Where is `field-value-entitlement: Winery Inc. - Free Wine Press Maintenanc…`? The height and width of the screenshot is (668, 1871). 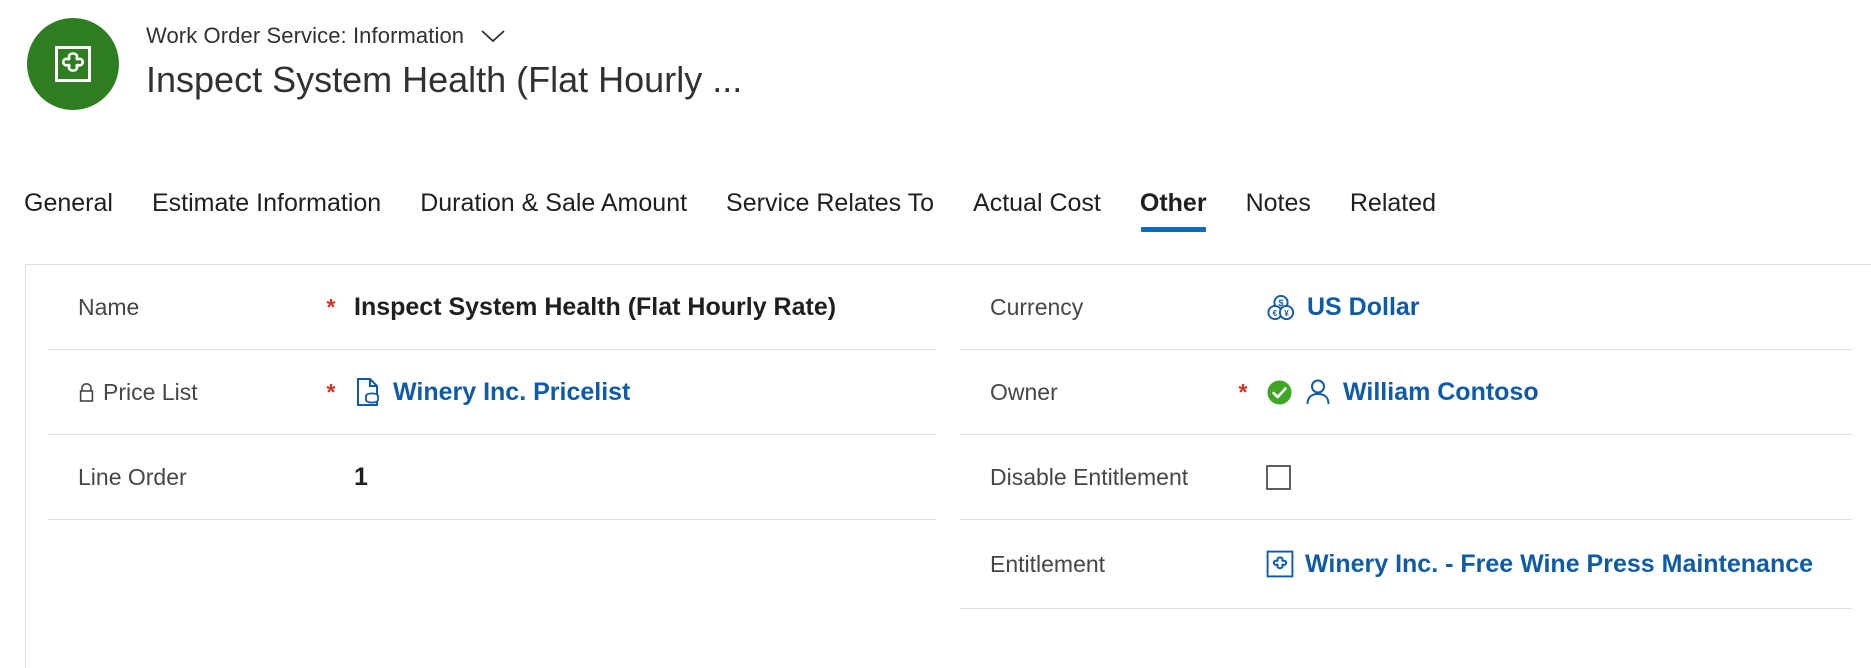
field-value-entitlement: Winery Inc. - Free Wine Press Maintenanc… is located at coordinates (1539, 564).